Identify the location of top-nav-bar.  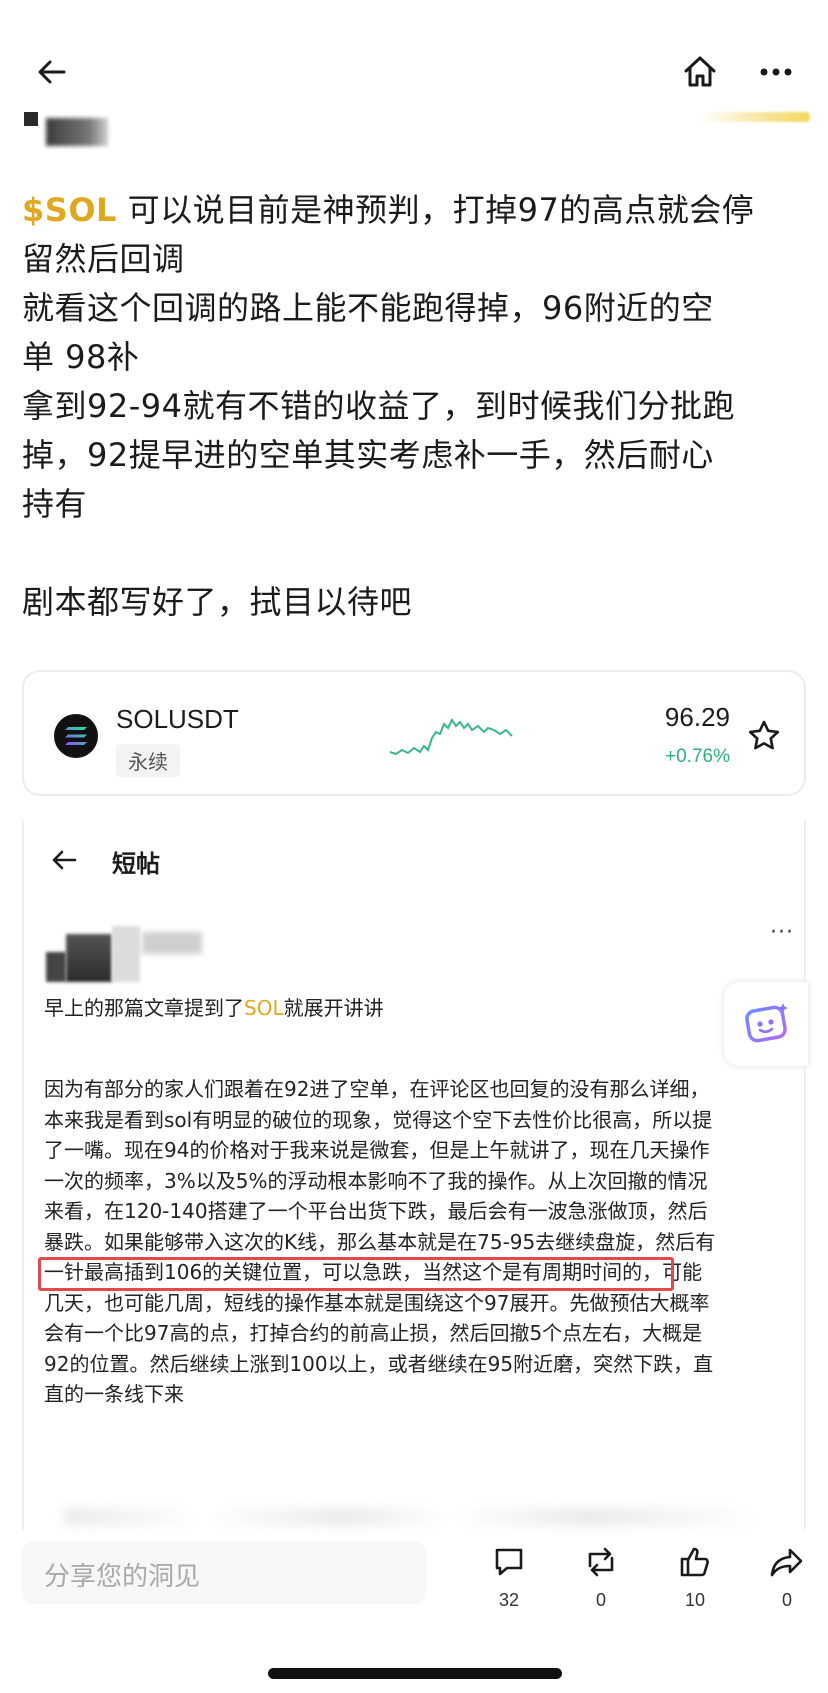
(414, 72).